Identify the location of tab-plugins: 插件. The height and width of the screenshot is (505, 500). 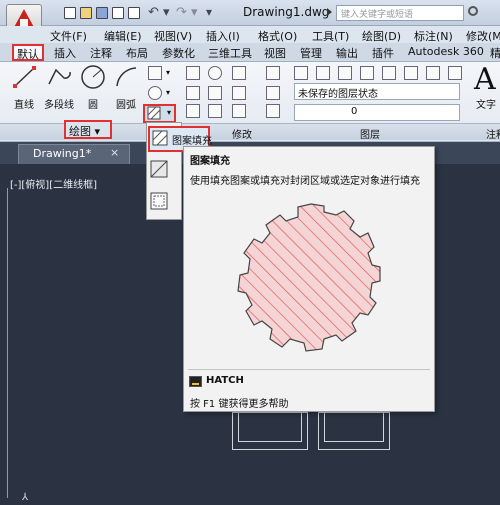
(383, 53).